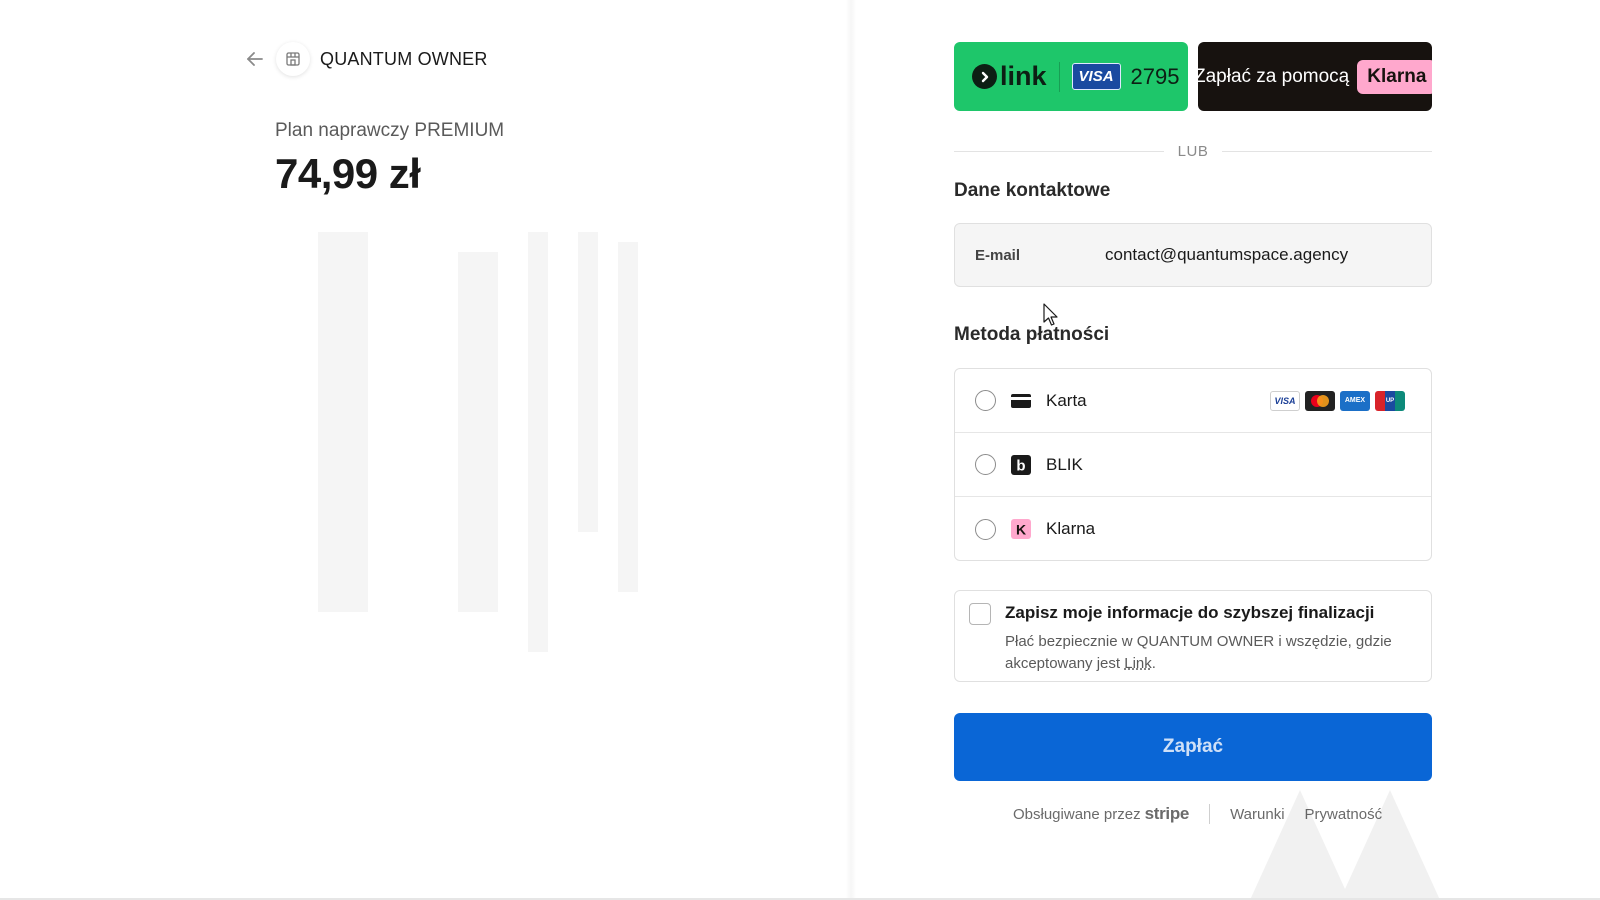 The width and height of the screenshot is (1600, 900). I want to click on email-field: E-mail contact@quantumspace.agency, so click(1193, 255).